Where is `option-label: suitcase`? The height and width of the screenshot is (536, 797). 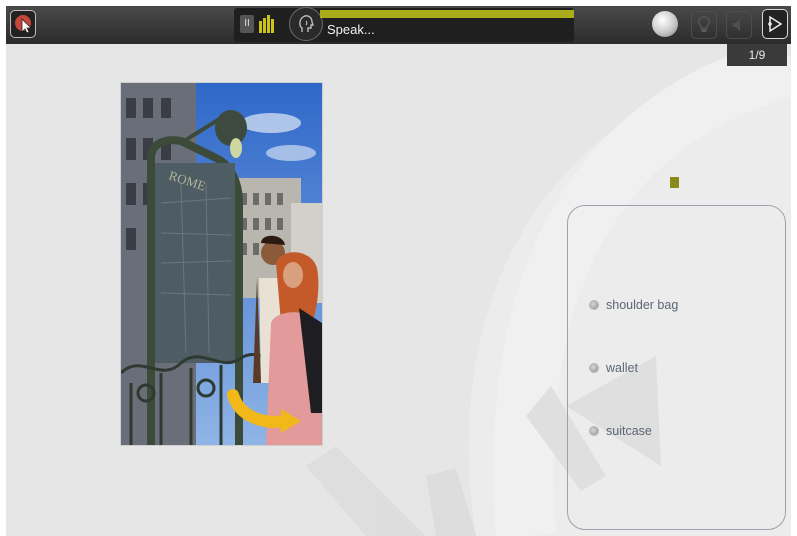 option-label: suitcase is located at coordinates (629, 431).